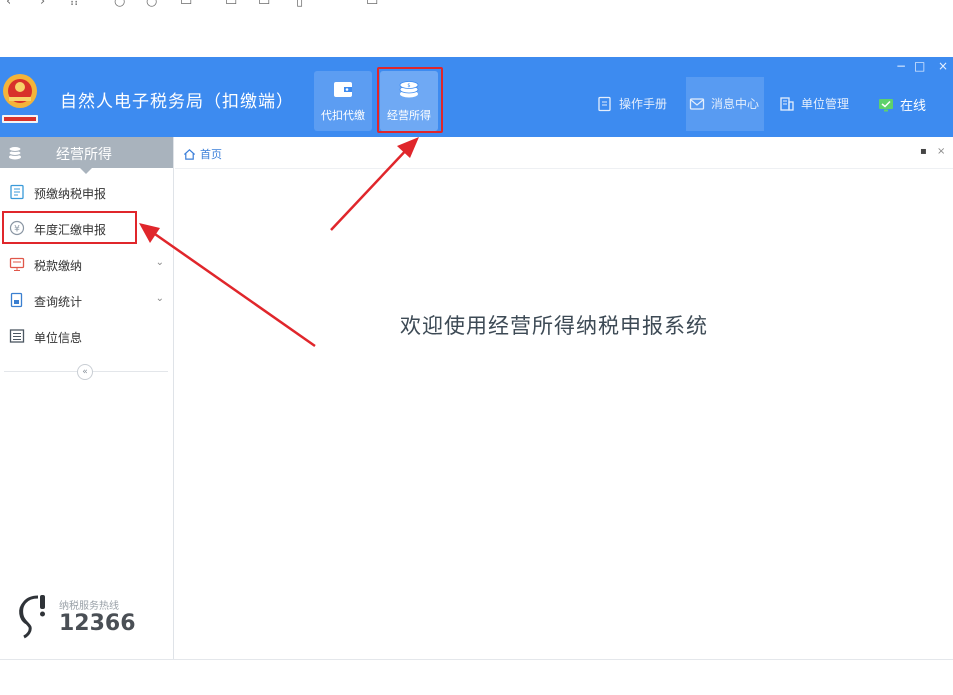 The width and height of the screenshot is (953, 695). Describe the element at coordinates (410, 100) in the screenshot. I see `module-highlight-box` at that location.